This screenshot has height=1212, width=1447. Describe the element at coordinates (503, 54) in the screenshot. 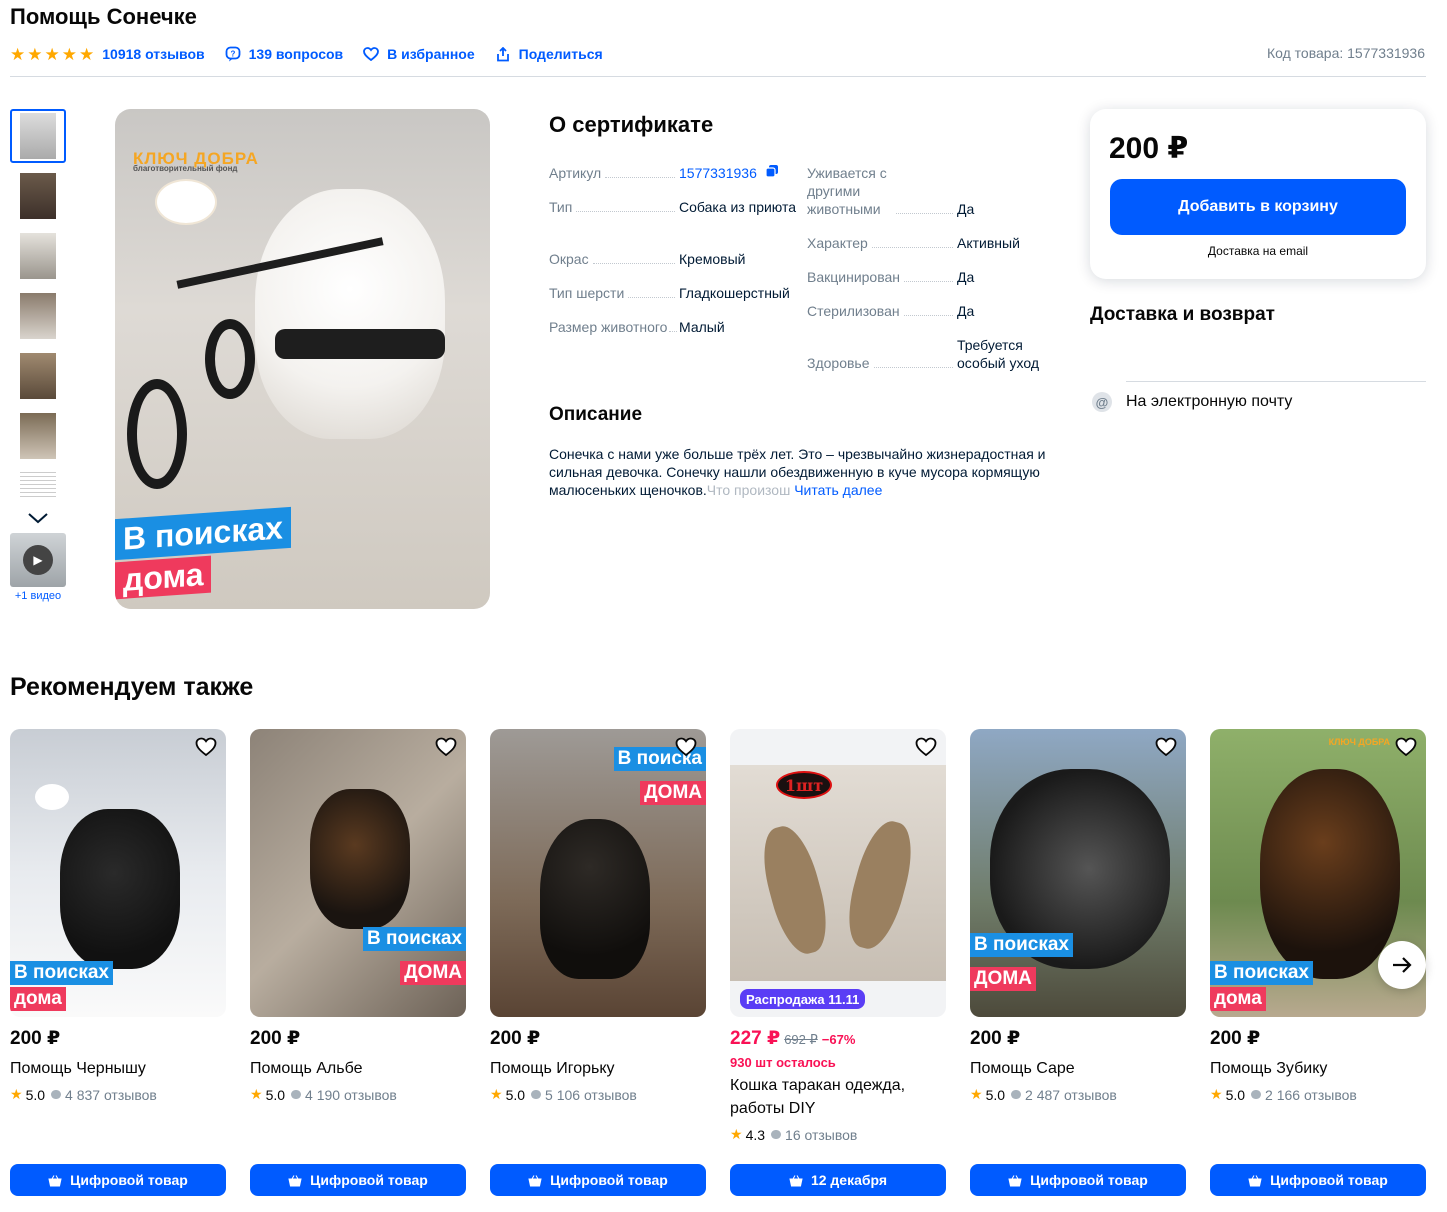

I see `share-icon` at that location.